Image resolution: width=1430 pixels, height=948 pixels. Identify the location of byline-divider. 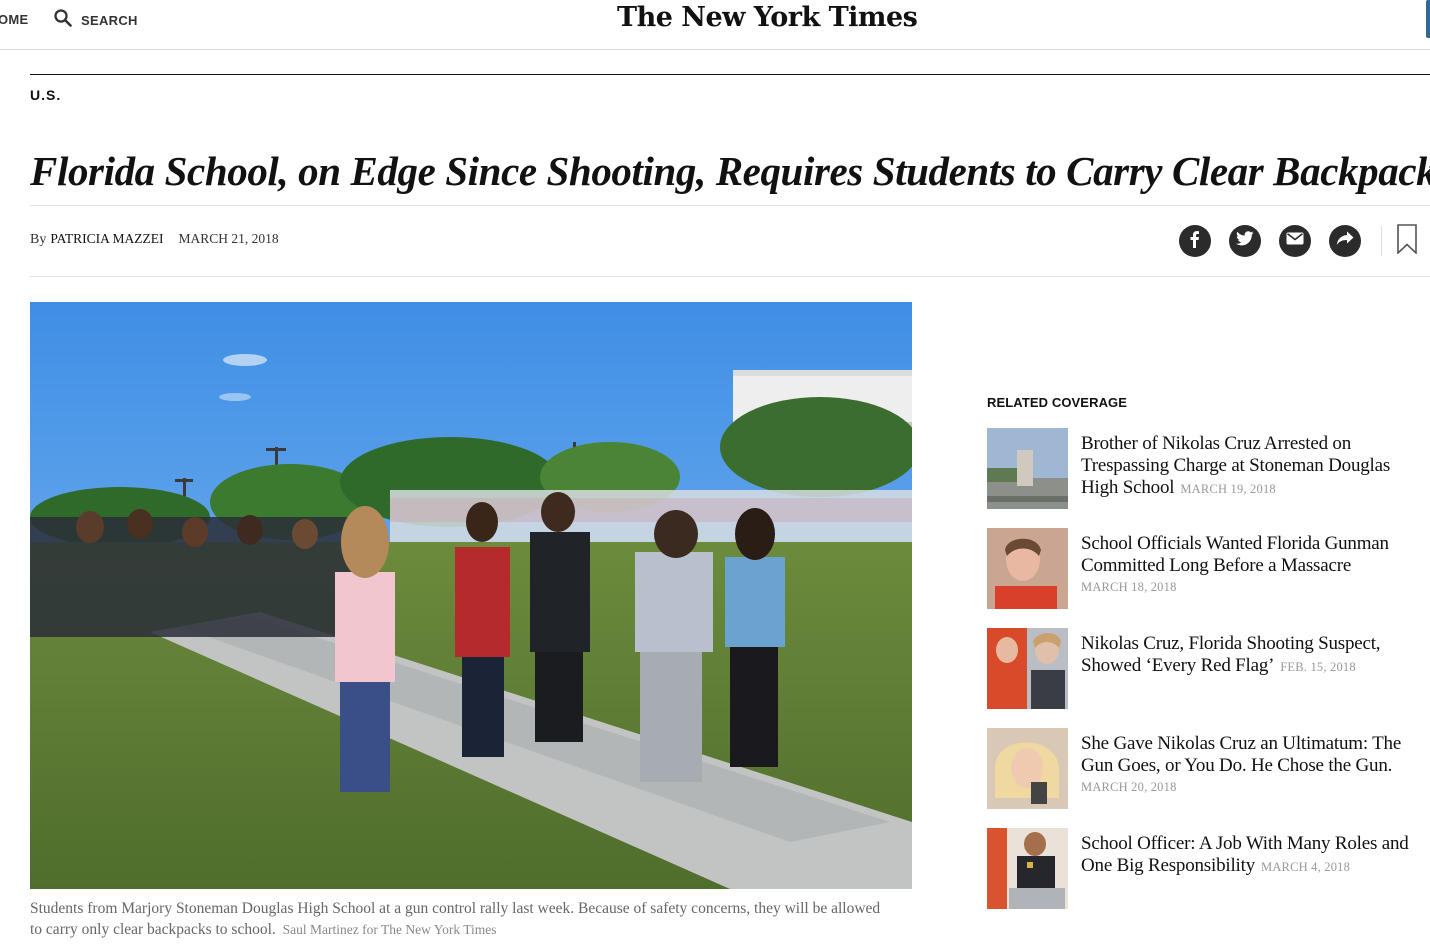
(730, 276).